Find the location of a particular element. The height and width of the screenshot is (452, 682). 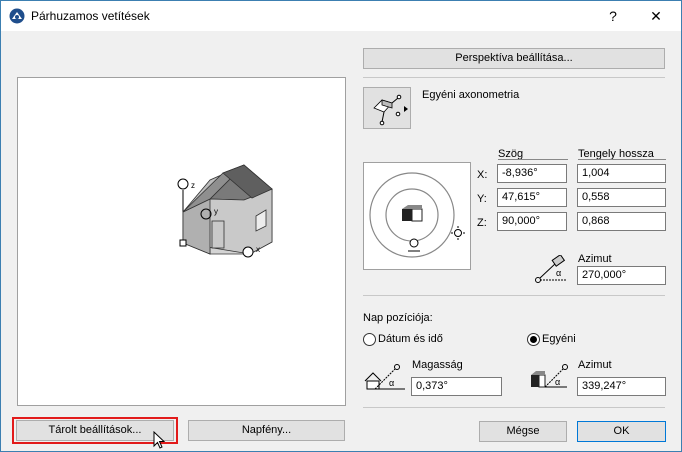

radio-date-time-label: Dátum és idő is located at coordinates (410, 339).